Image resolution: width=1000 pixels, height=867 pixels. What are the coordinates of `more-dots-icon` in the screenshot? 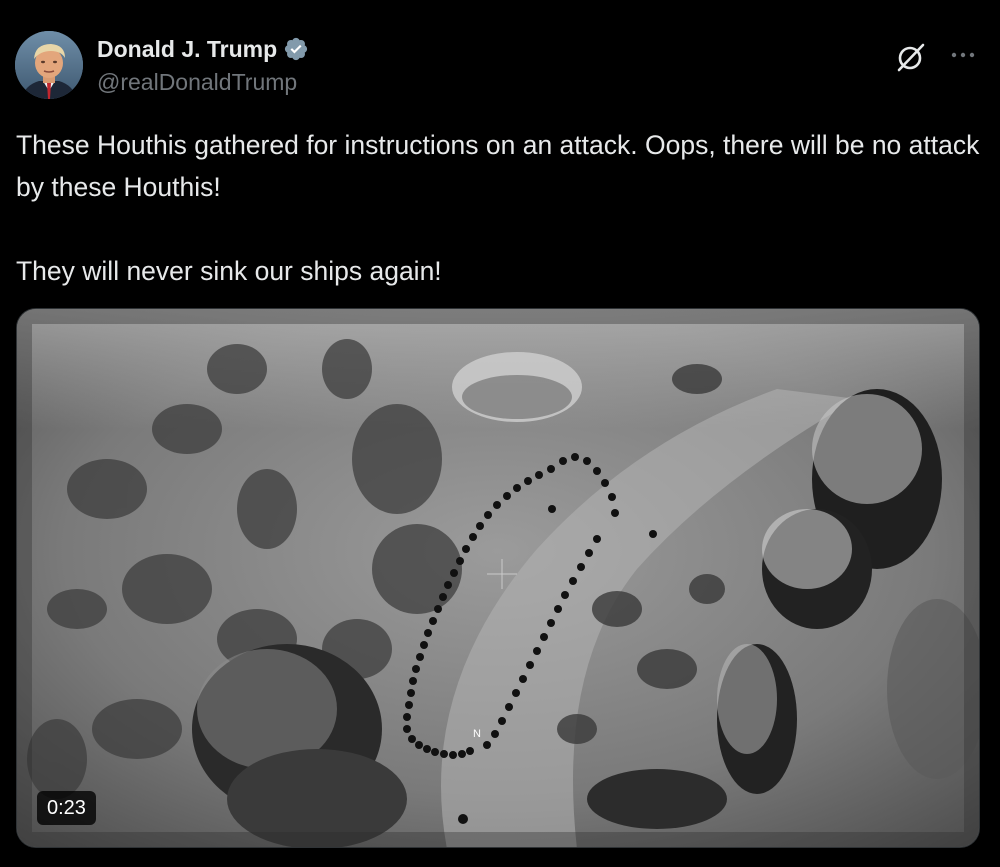 It's located at (963, 55).